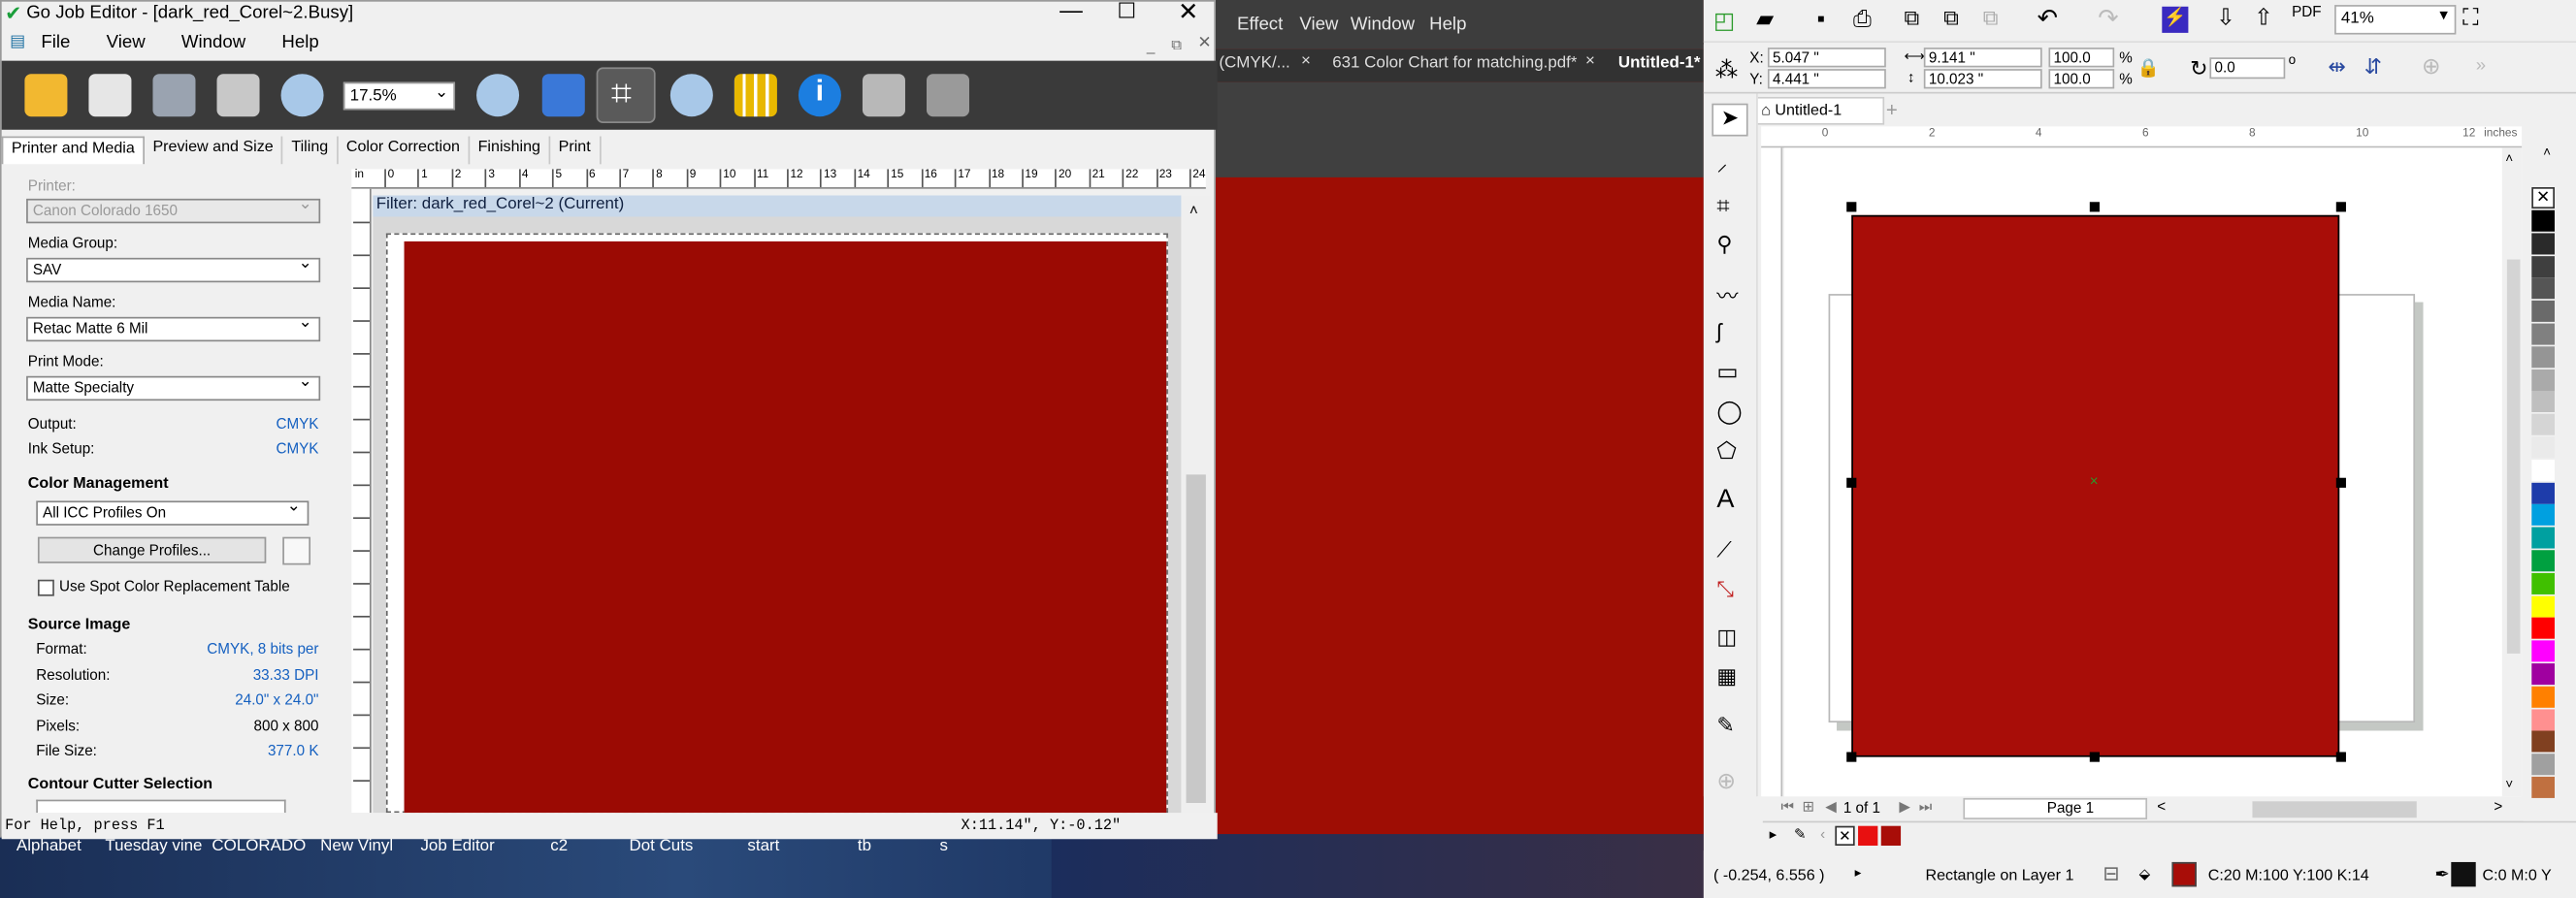 Image resolution: width=2576 pixels, height=898 pixels. I want to click on menu-file: File, so click(55, 42).